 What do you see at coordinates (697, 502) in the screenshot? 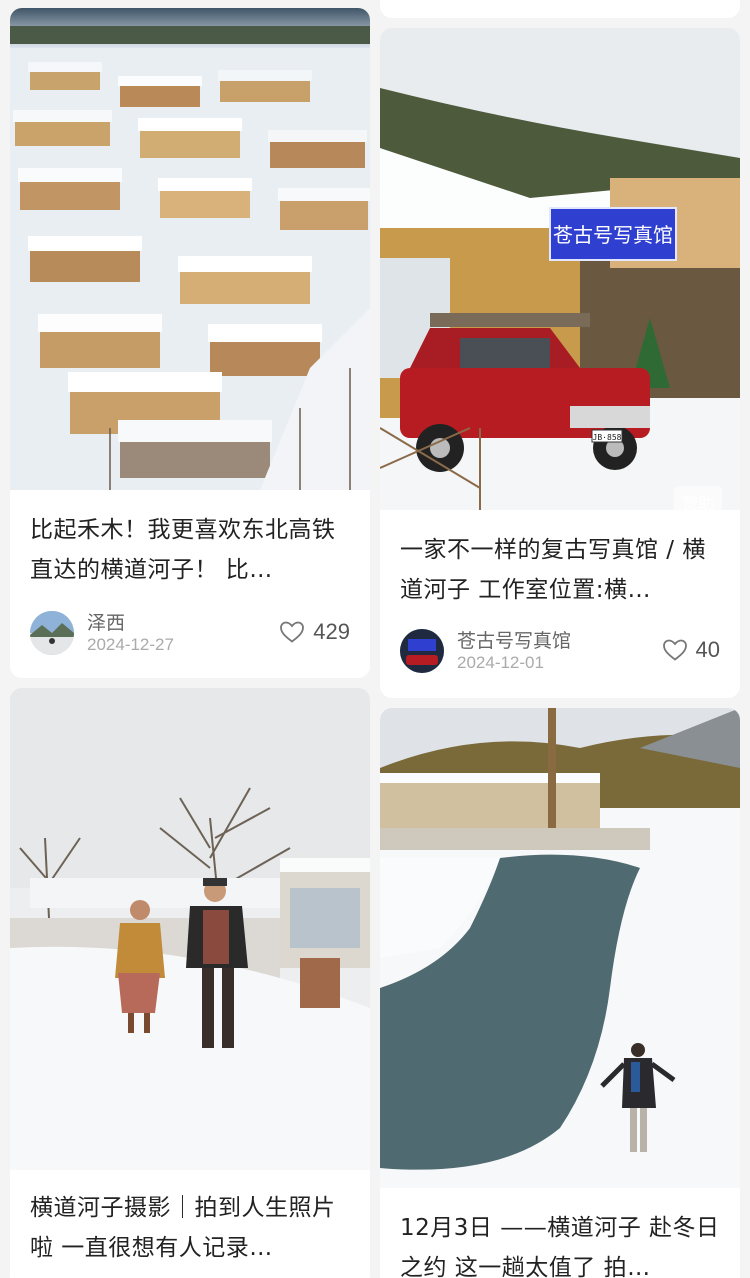
I see `sponsored-badge: 赞助` at bounding box center [697, 502].